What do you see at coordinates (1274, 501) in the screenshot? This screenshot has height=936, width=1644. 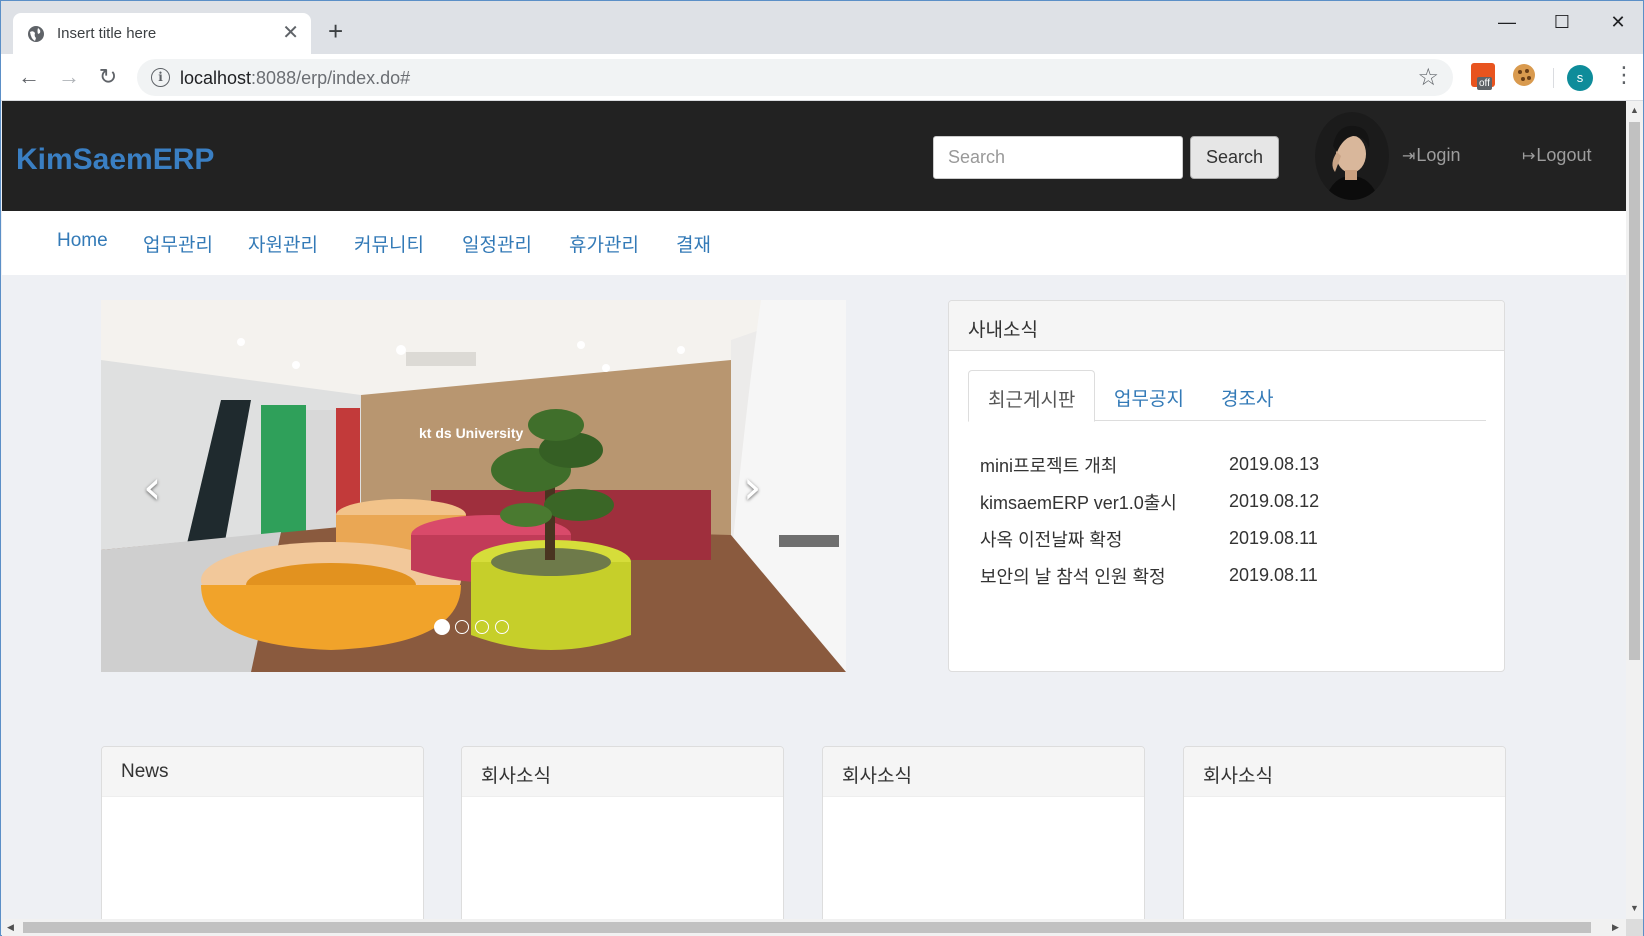 I see `news-date: 2019.08.12` at bounding box center [1274, 501].